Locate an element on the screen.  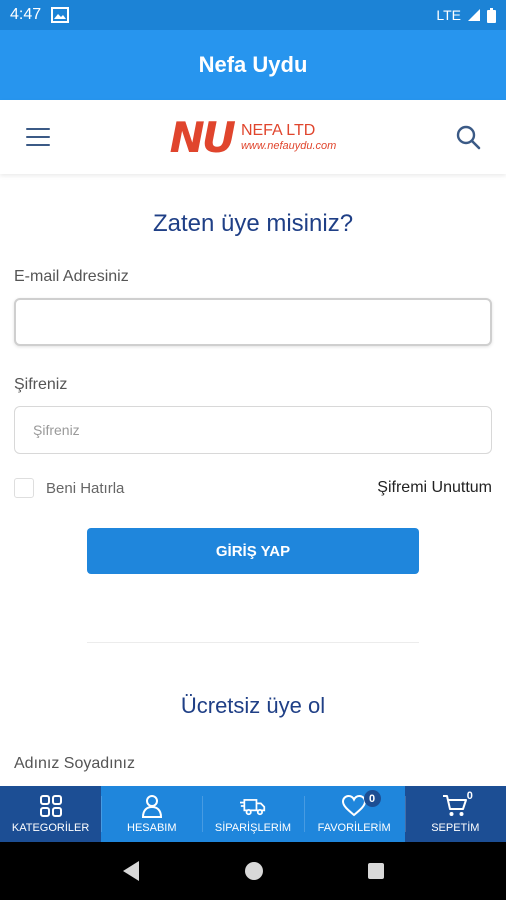
logo: NU NEFA LTD www.nefauydu.com is located at coordinates (253, 137).